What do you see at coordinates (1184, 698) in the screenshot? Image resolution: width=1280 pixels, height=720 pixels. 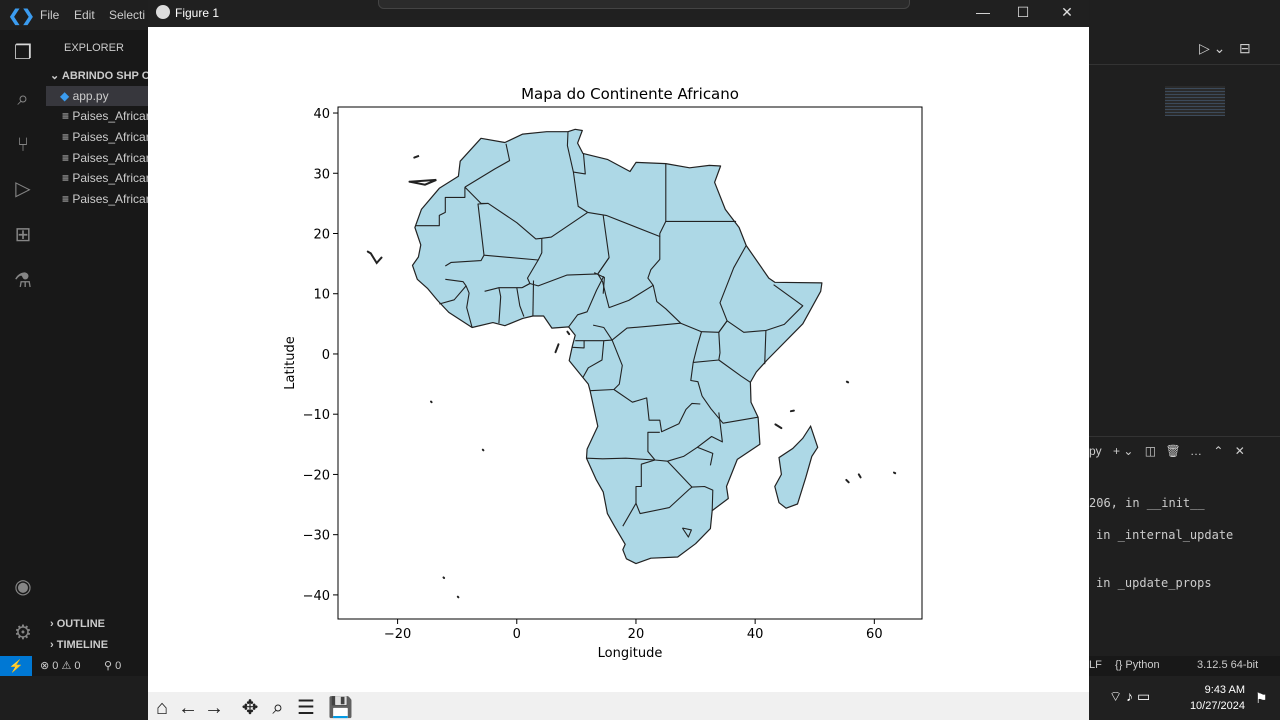 I see `windows-taskbar-tray: ⌔ ♪ ▭ 9:43 AM 10/27/2024 ⚑` at bounding box center [1184, 698].